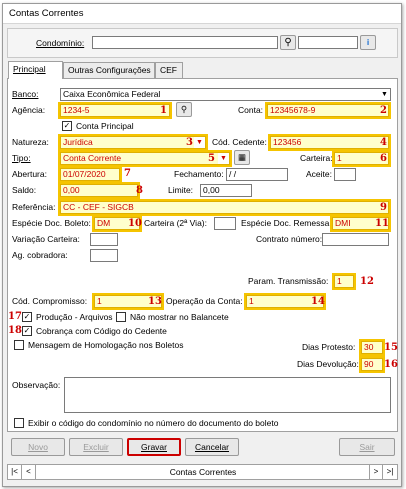 The height and width of the screenshot is (489, 406). I want to click on tab-cef: CEF, so click(169, 70).